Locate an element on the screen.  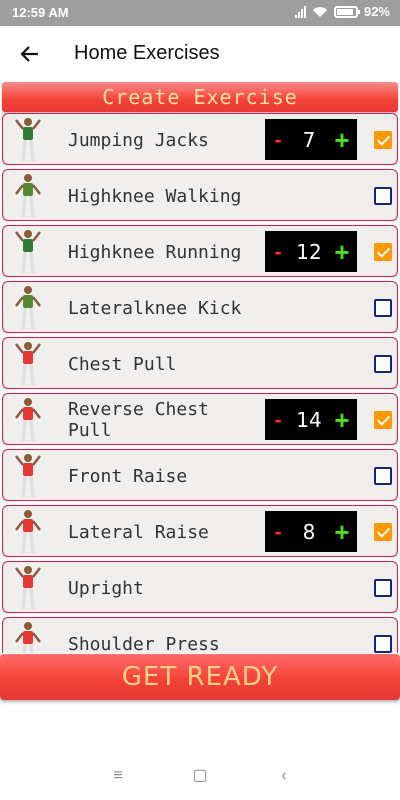
signal-icon is located at coordinates (300, 11).